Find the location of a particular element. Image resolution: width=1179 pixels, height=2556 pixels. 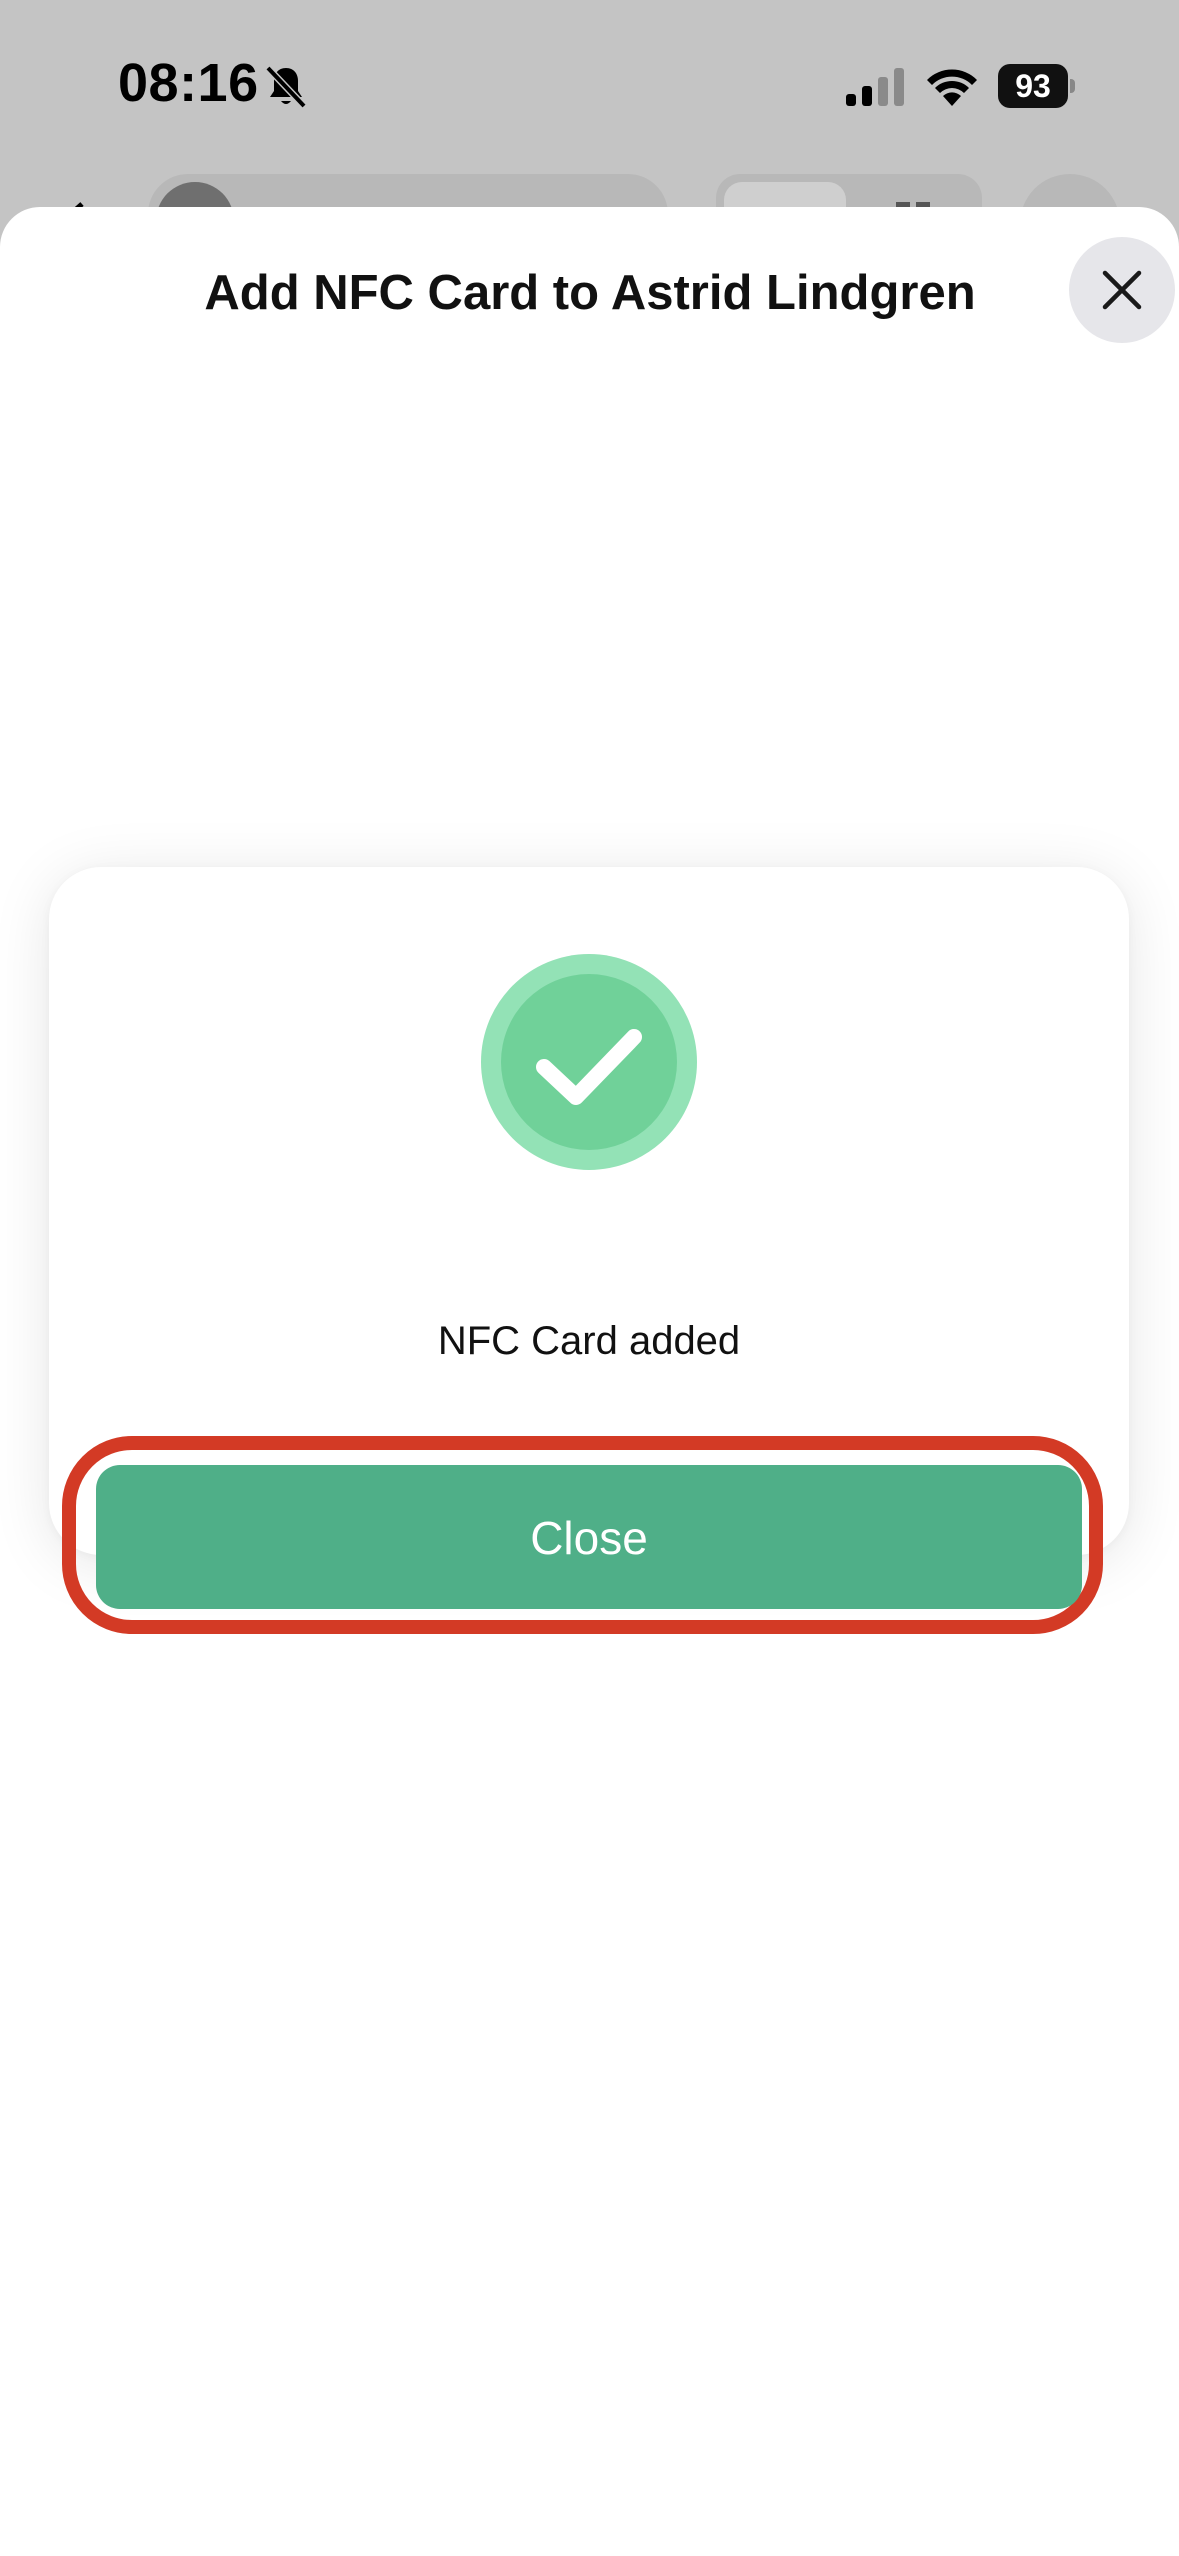

battery-indicator: 93 is located at coordinates (1036, 86).